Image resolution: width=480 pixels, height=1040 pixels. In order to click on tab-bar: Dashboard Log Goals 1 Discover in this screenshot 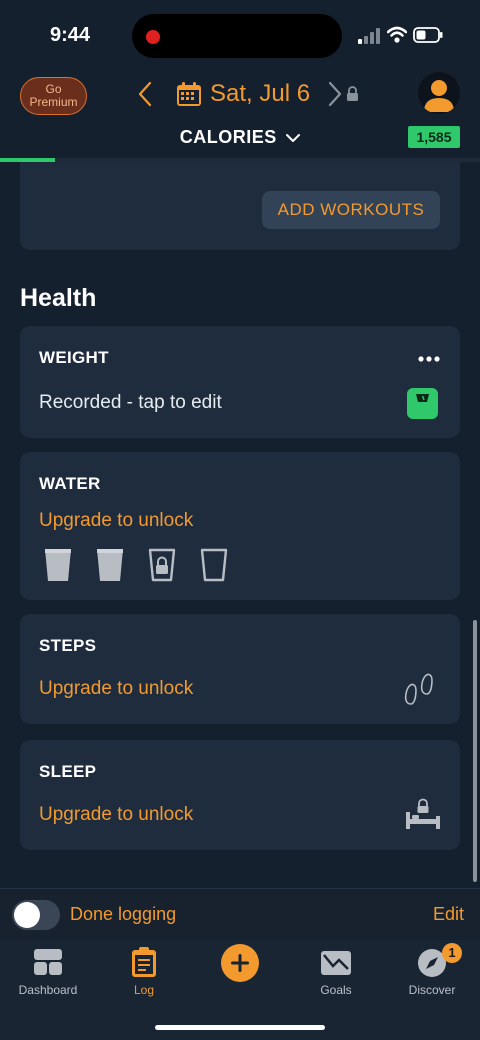, I will do `click(240, 990)`.